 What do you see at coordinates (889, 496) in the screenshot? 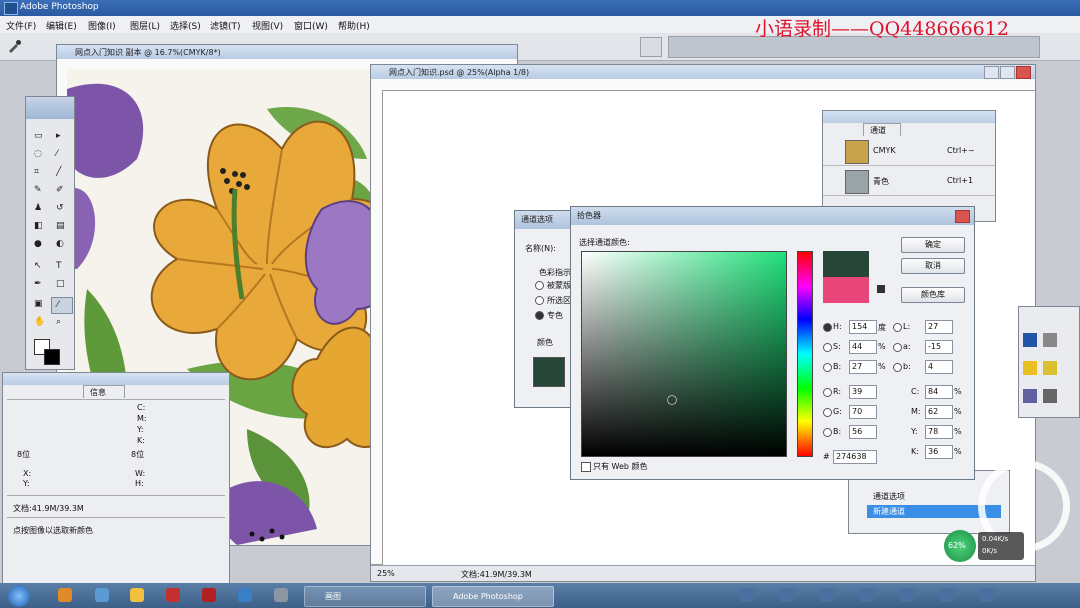
I see `menu-item-channel-options: 通道选项` at bounding box center [889, 496].